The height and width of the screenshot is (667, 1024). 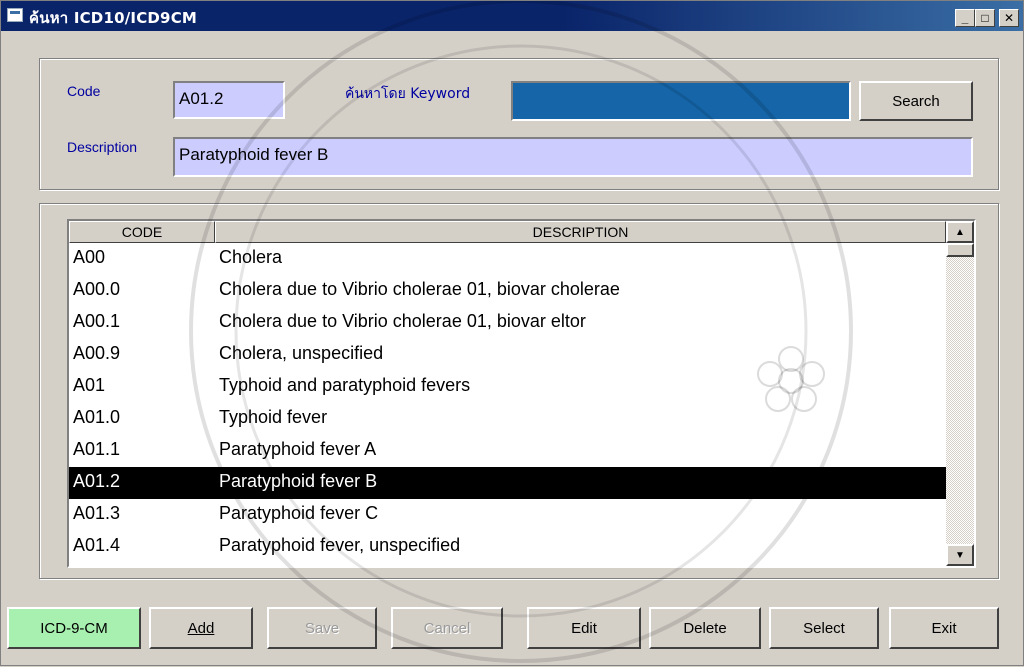 I want to click on list-row: A01.0 Typhoid fever, so click(x=507, y=419).